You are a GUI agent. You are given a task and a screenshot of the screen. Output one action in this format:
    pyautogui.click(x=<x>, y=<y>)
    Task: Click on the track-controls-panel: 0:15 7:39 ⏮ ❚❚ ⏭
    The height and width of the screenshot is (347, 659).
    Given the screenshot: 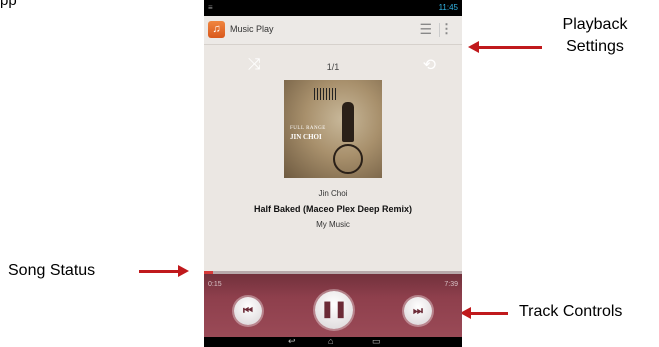 What is the action you would take?
    pyautogui.click(x=333, y=304)
    